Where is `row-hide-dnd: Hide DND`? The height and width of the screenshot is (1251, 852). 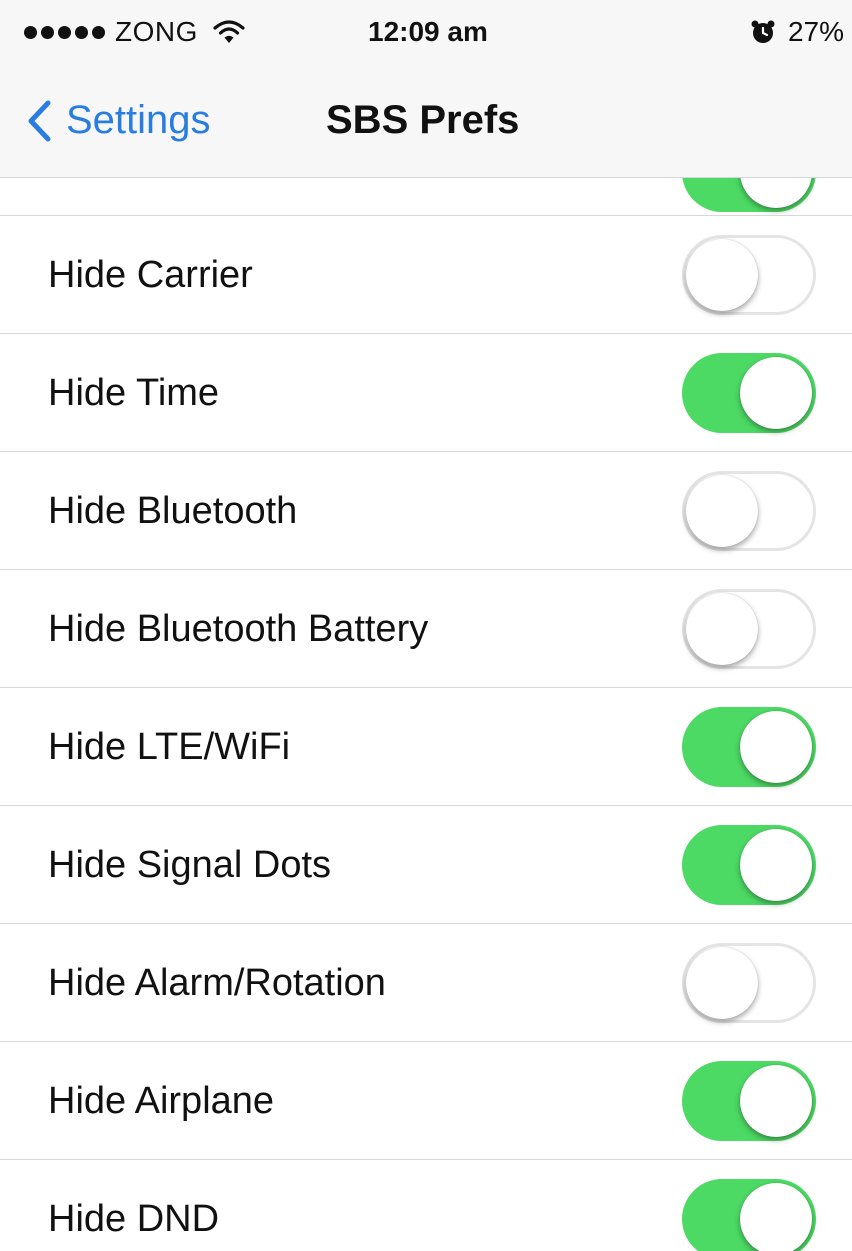
row-hide-dnd: Hide DND is located at coordinates (426, 1205).